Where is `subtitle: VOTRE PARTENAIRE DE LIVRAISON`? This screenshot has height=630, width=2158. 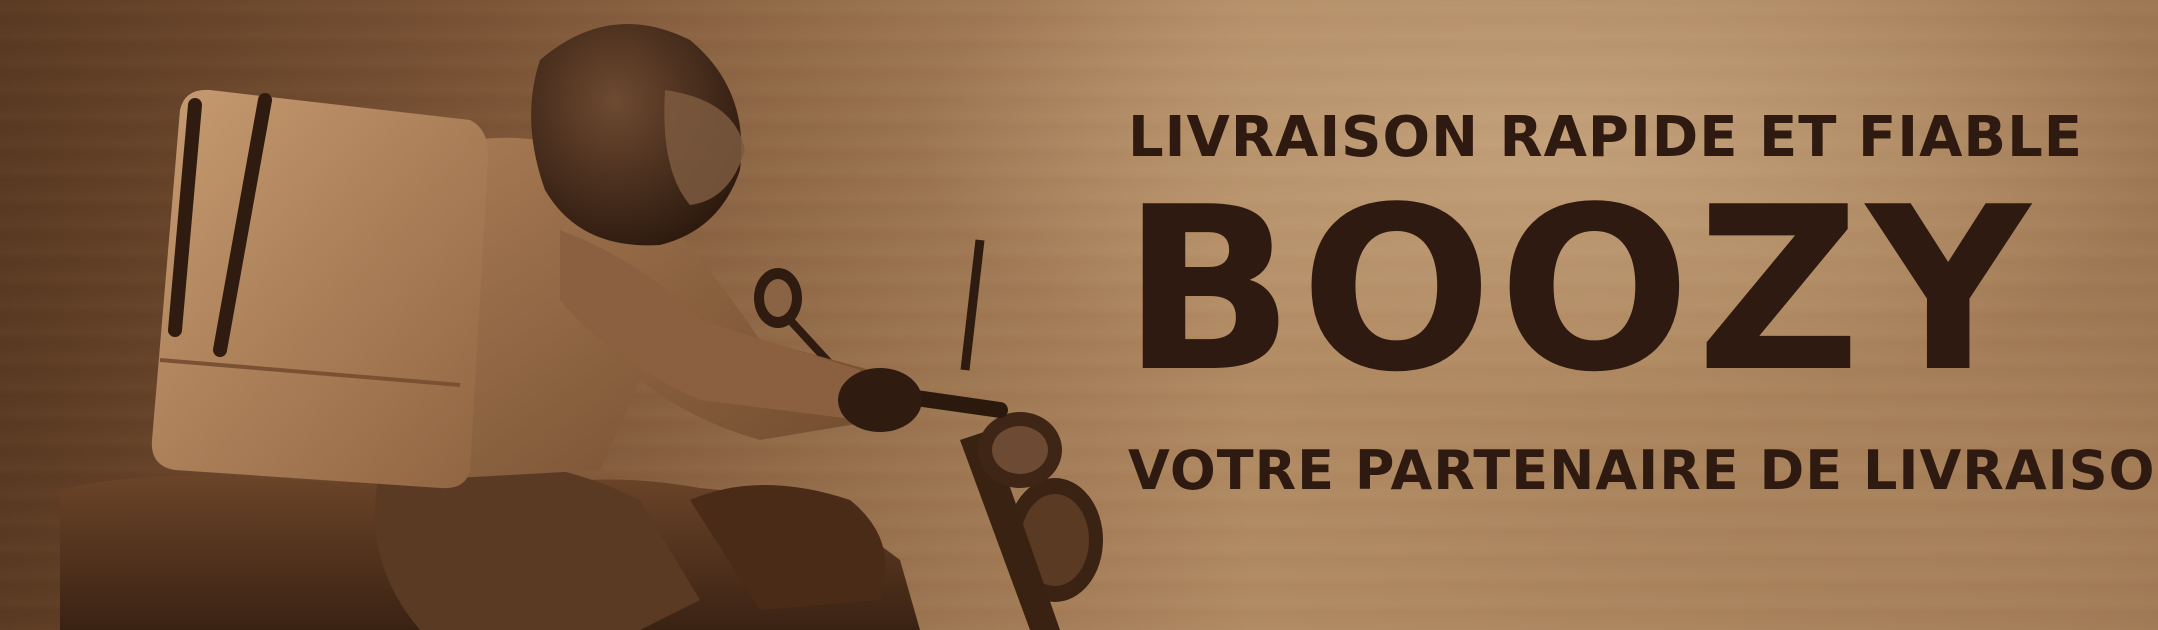 subtitle: VOTRE PARTENAIRE DE LIVRAISON is located at coordinates (1643, 470).